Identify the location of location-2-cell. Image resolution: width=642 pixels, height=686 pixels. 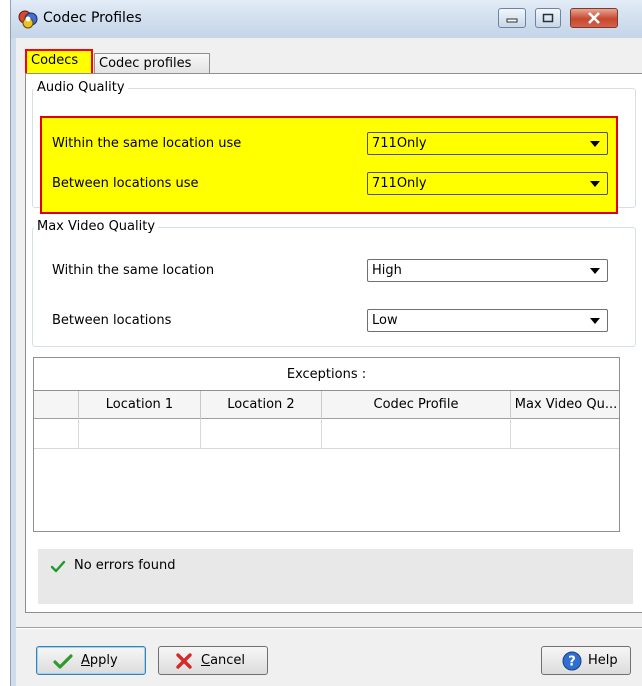
(261, 434).